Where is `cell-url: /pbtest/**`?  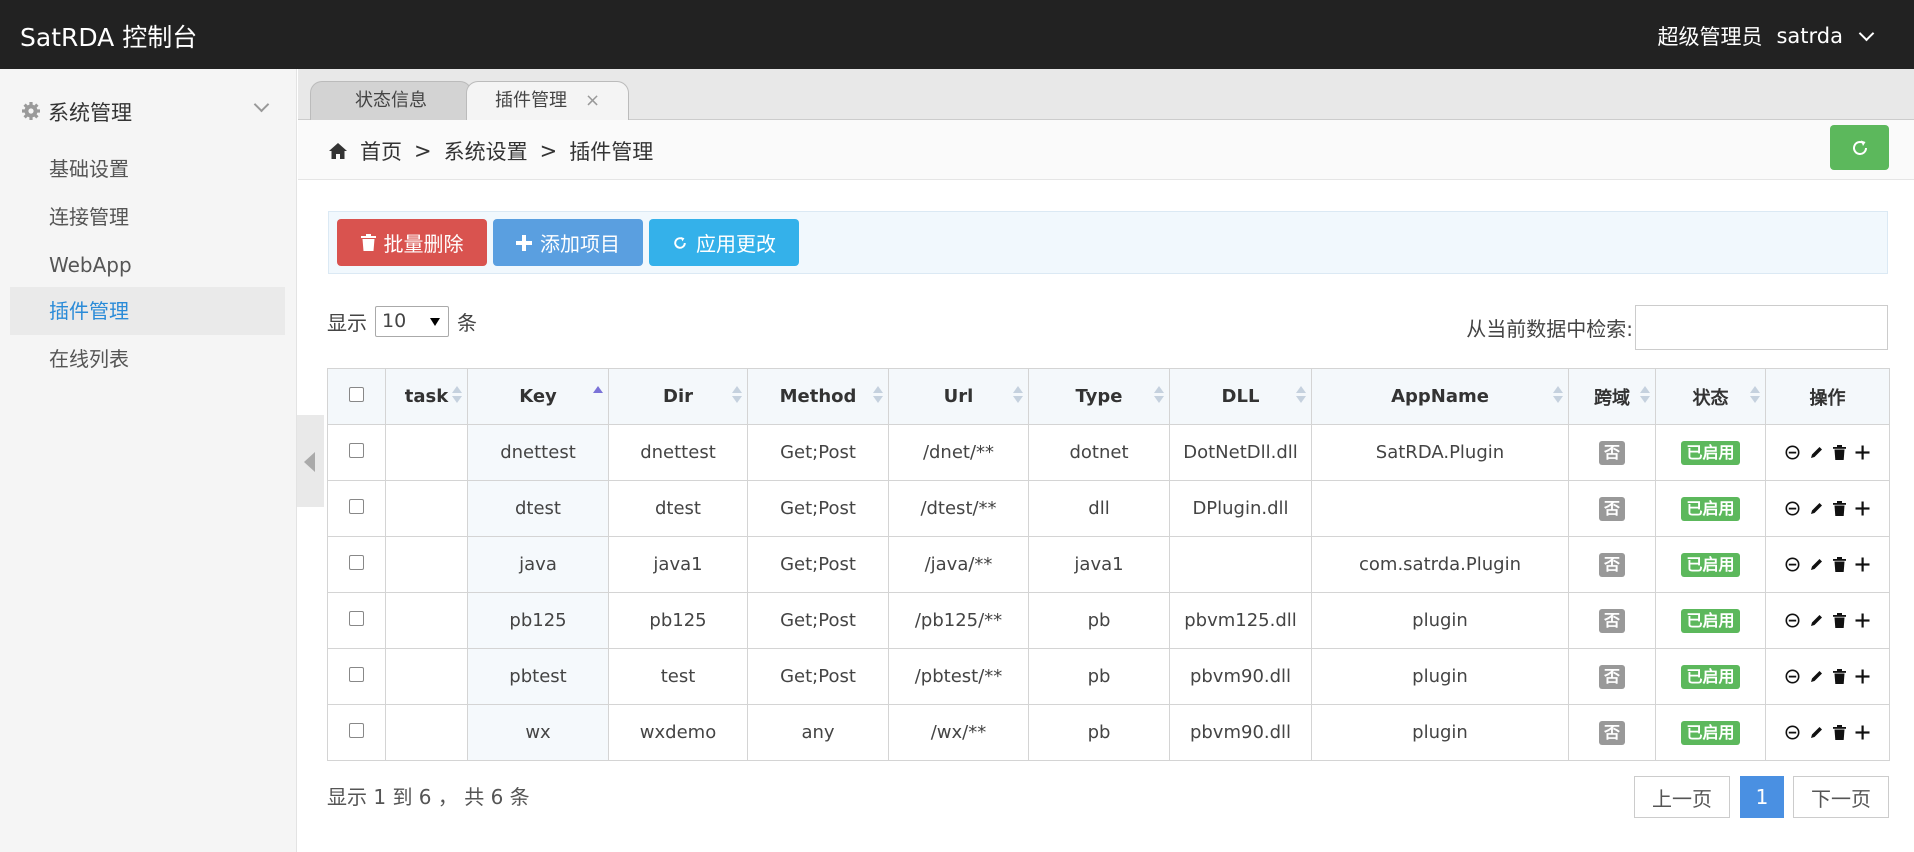
cell-url: /pbtest/** is located at coordinates (958, 676).